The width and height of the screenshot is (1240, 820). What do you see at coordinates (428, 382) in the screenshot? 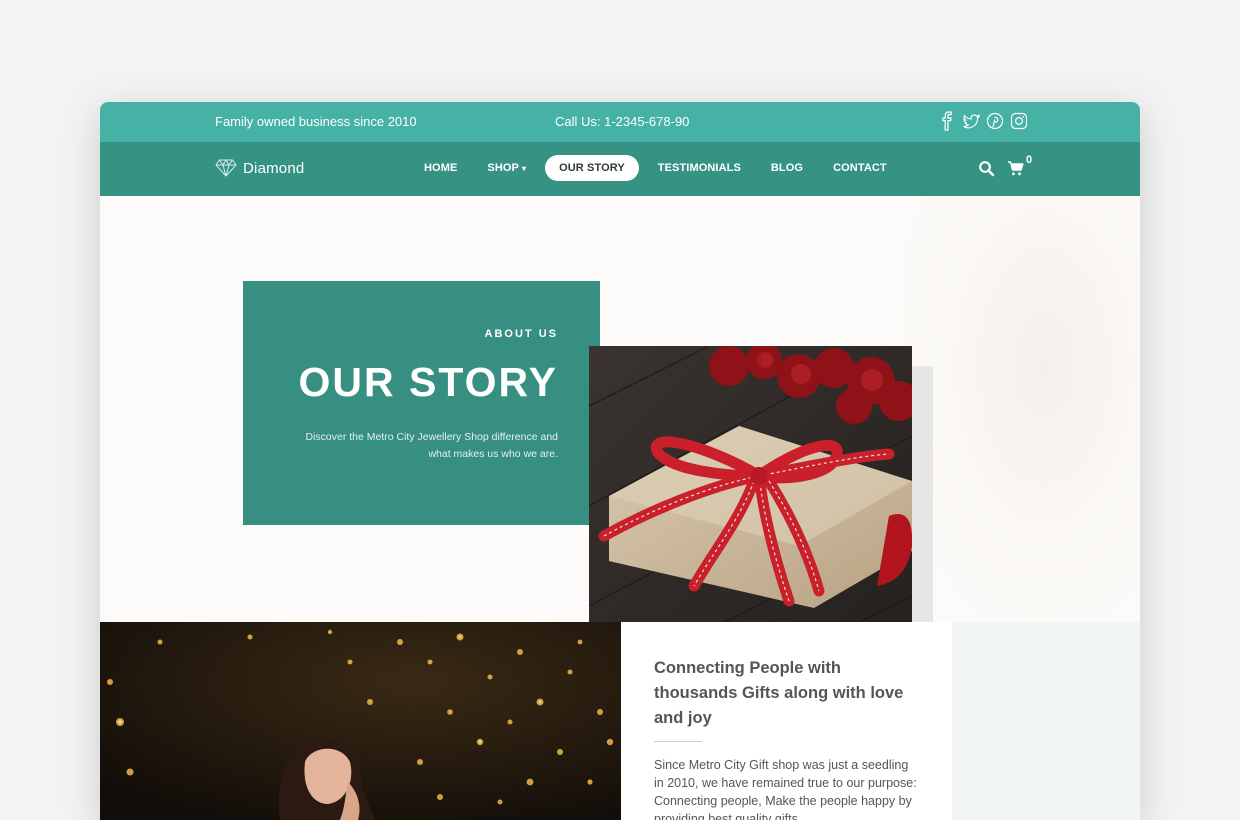
I see `page-title: OUR STORY` at bounding box center [428, 382].